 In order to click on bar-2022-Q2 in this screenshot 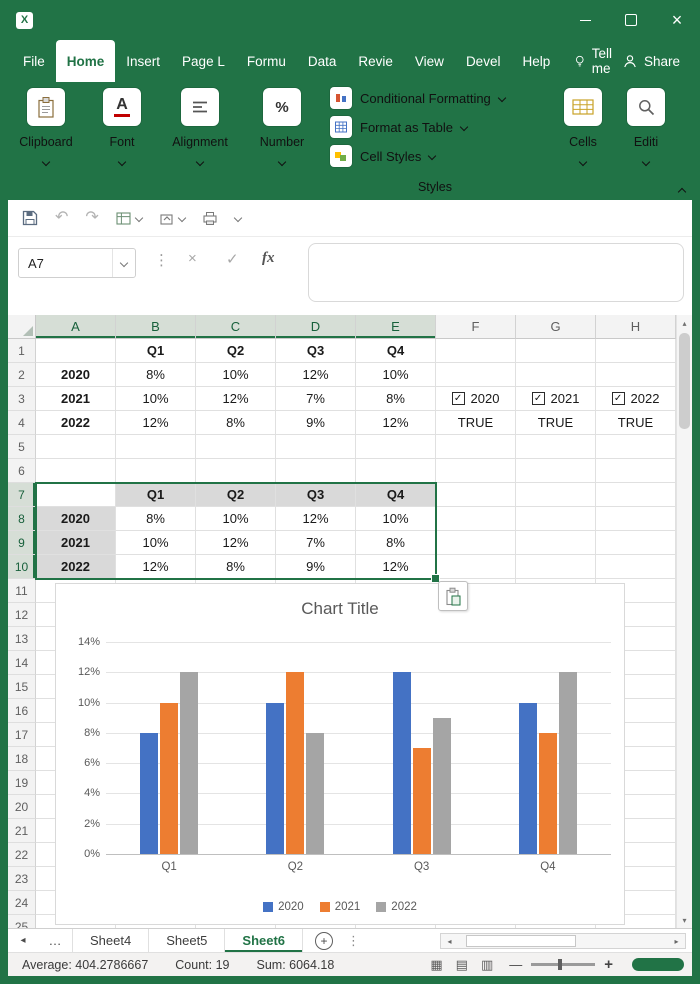, I will do `click(315, 793)`.